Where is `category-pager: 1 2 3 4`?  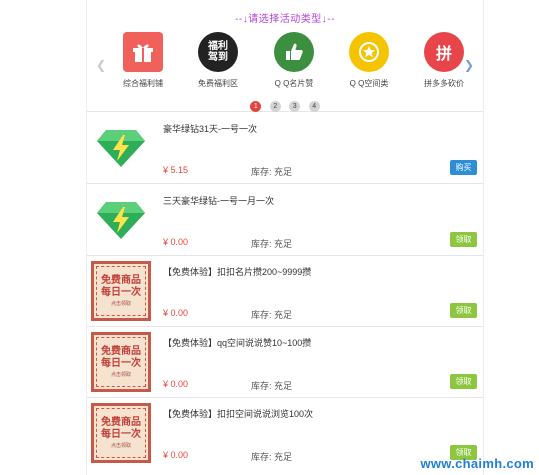 category-pager: 1 2 3 4 is located at coordinates (285, 104).